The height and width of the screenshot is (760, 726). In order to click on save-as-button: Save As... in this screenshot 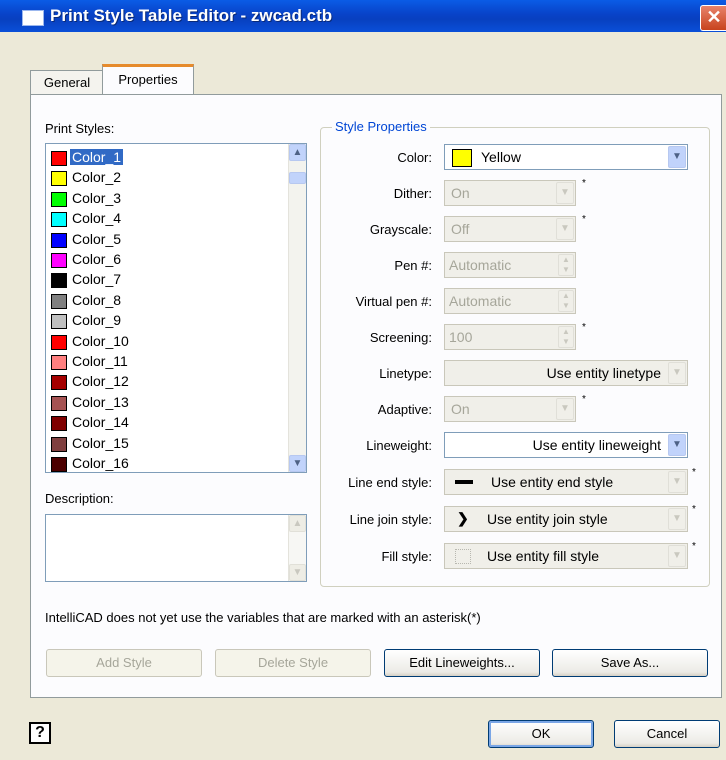, I will do `click(630, 663)`.